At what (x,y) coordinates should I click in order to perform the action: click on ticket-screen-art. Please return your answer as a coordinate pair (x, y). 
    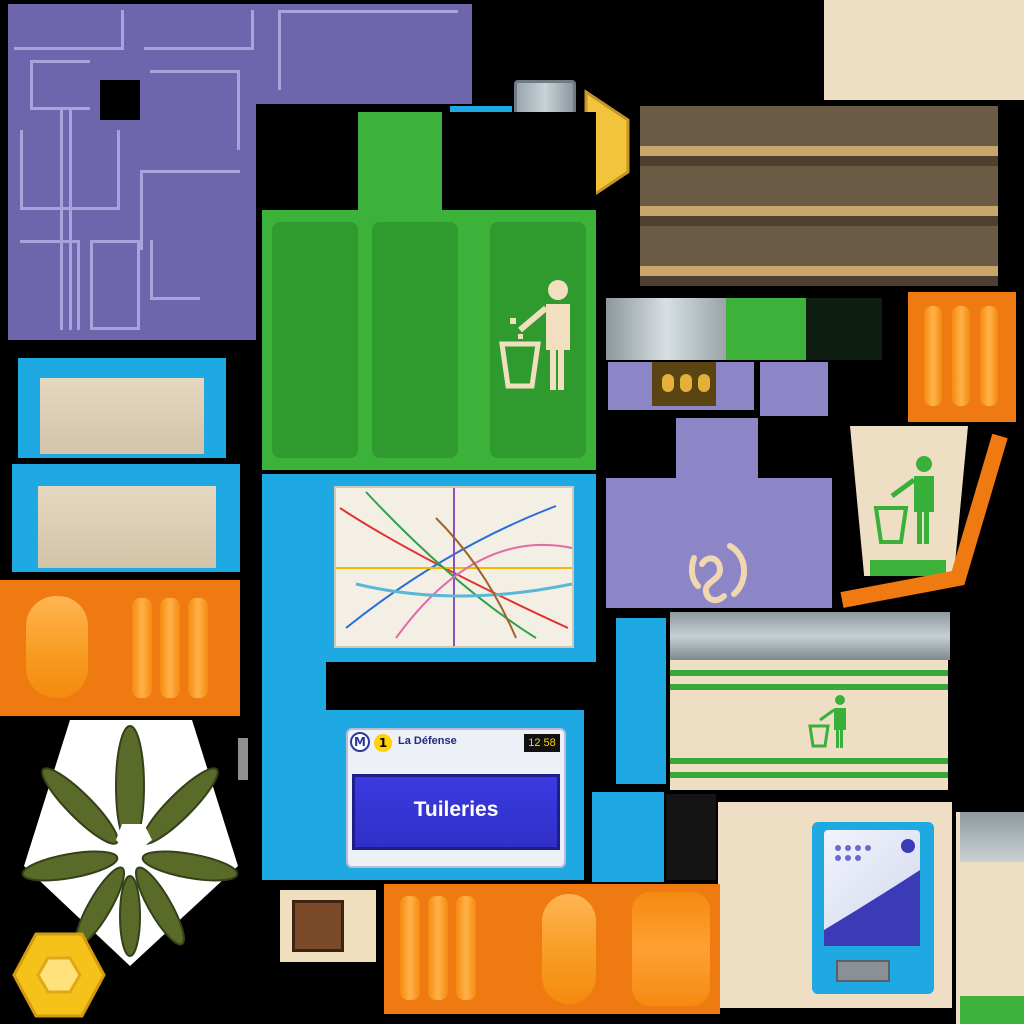
    Looking at the image, I should click on (872, 892).